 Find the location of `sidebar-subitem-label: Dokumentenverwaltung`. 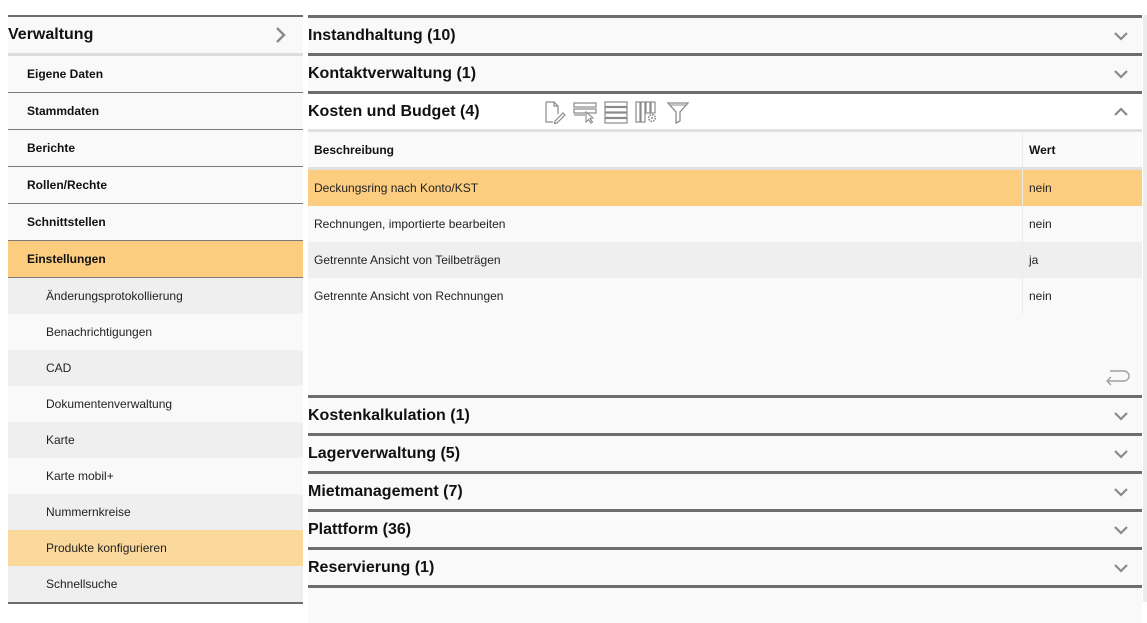

sidebar-subitem-label: Dokumentenverwaltung is located at coordinates (109, 404).